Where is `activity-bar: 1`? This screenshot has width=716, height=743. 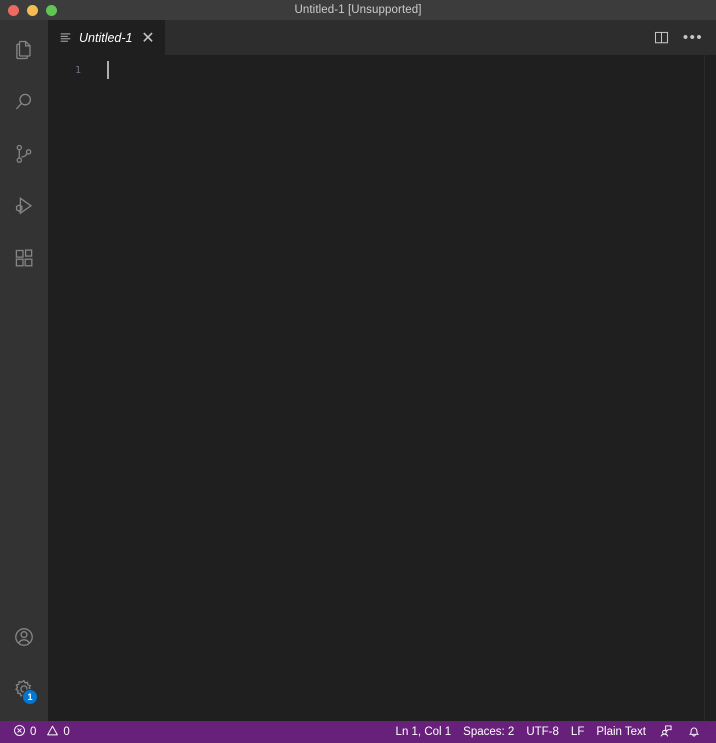
activity-bar: 1 is located at coordinates (24, 370).